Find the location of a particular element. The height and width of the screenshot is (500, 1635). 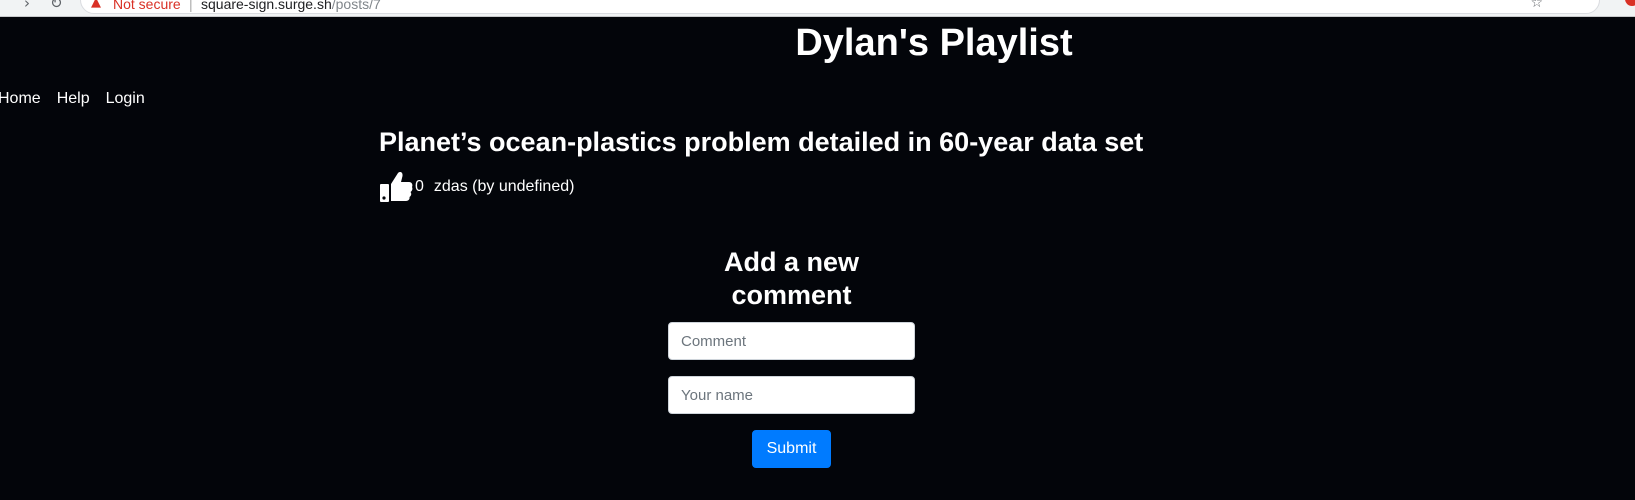

post-author: zdas (by undefined) is located at coordinates (504, 186).